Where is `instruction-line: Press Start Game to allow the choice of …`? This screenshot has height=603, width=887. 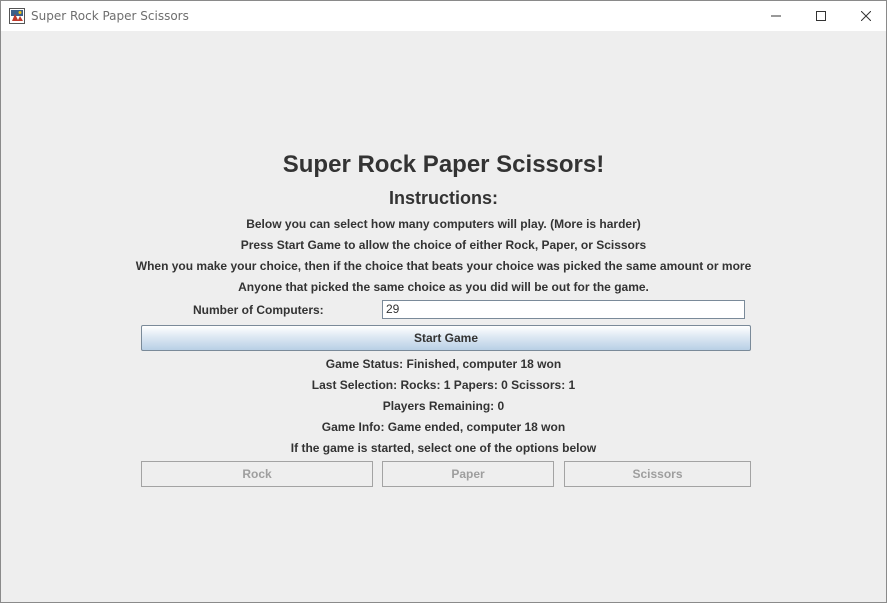
instruction-line: Press Start Game to allow the choice of … is located at coordinates (443, 245).